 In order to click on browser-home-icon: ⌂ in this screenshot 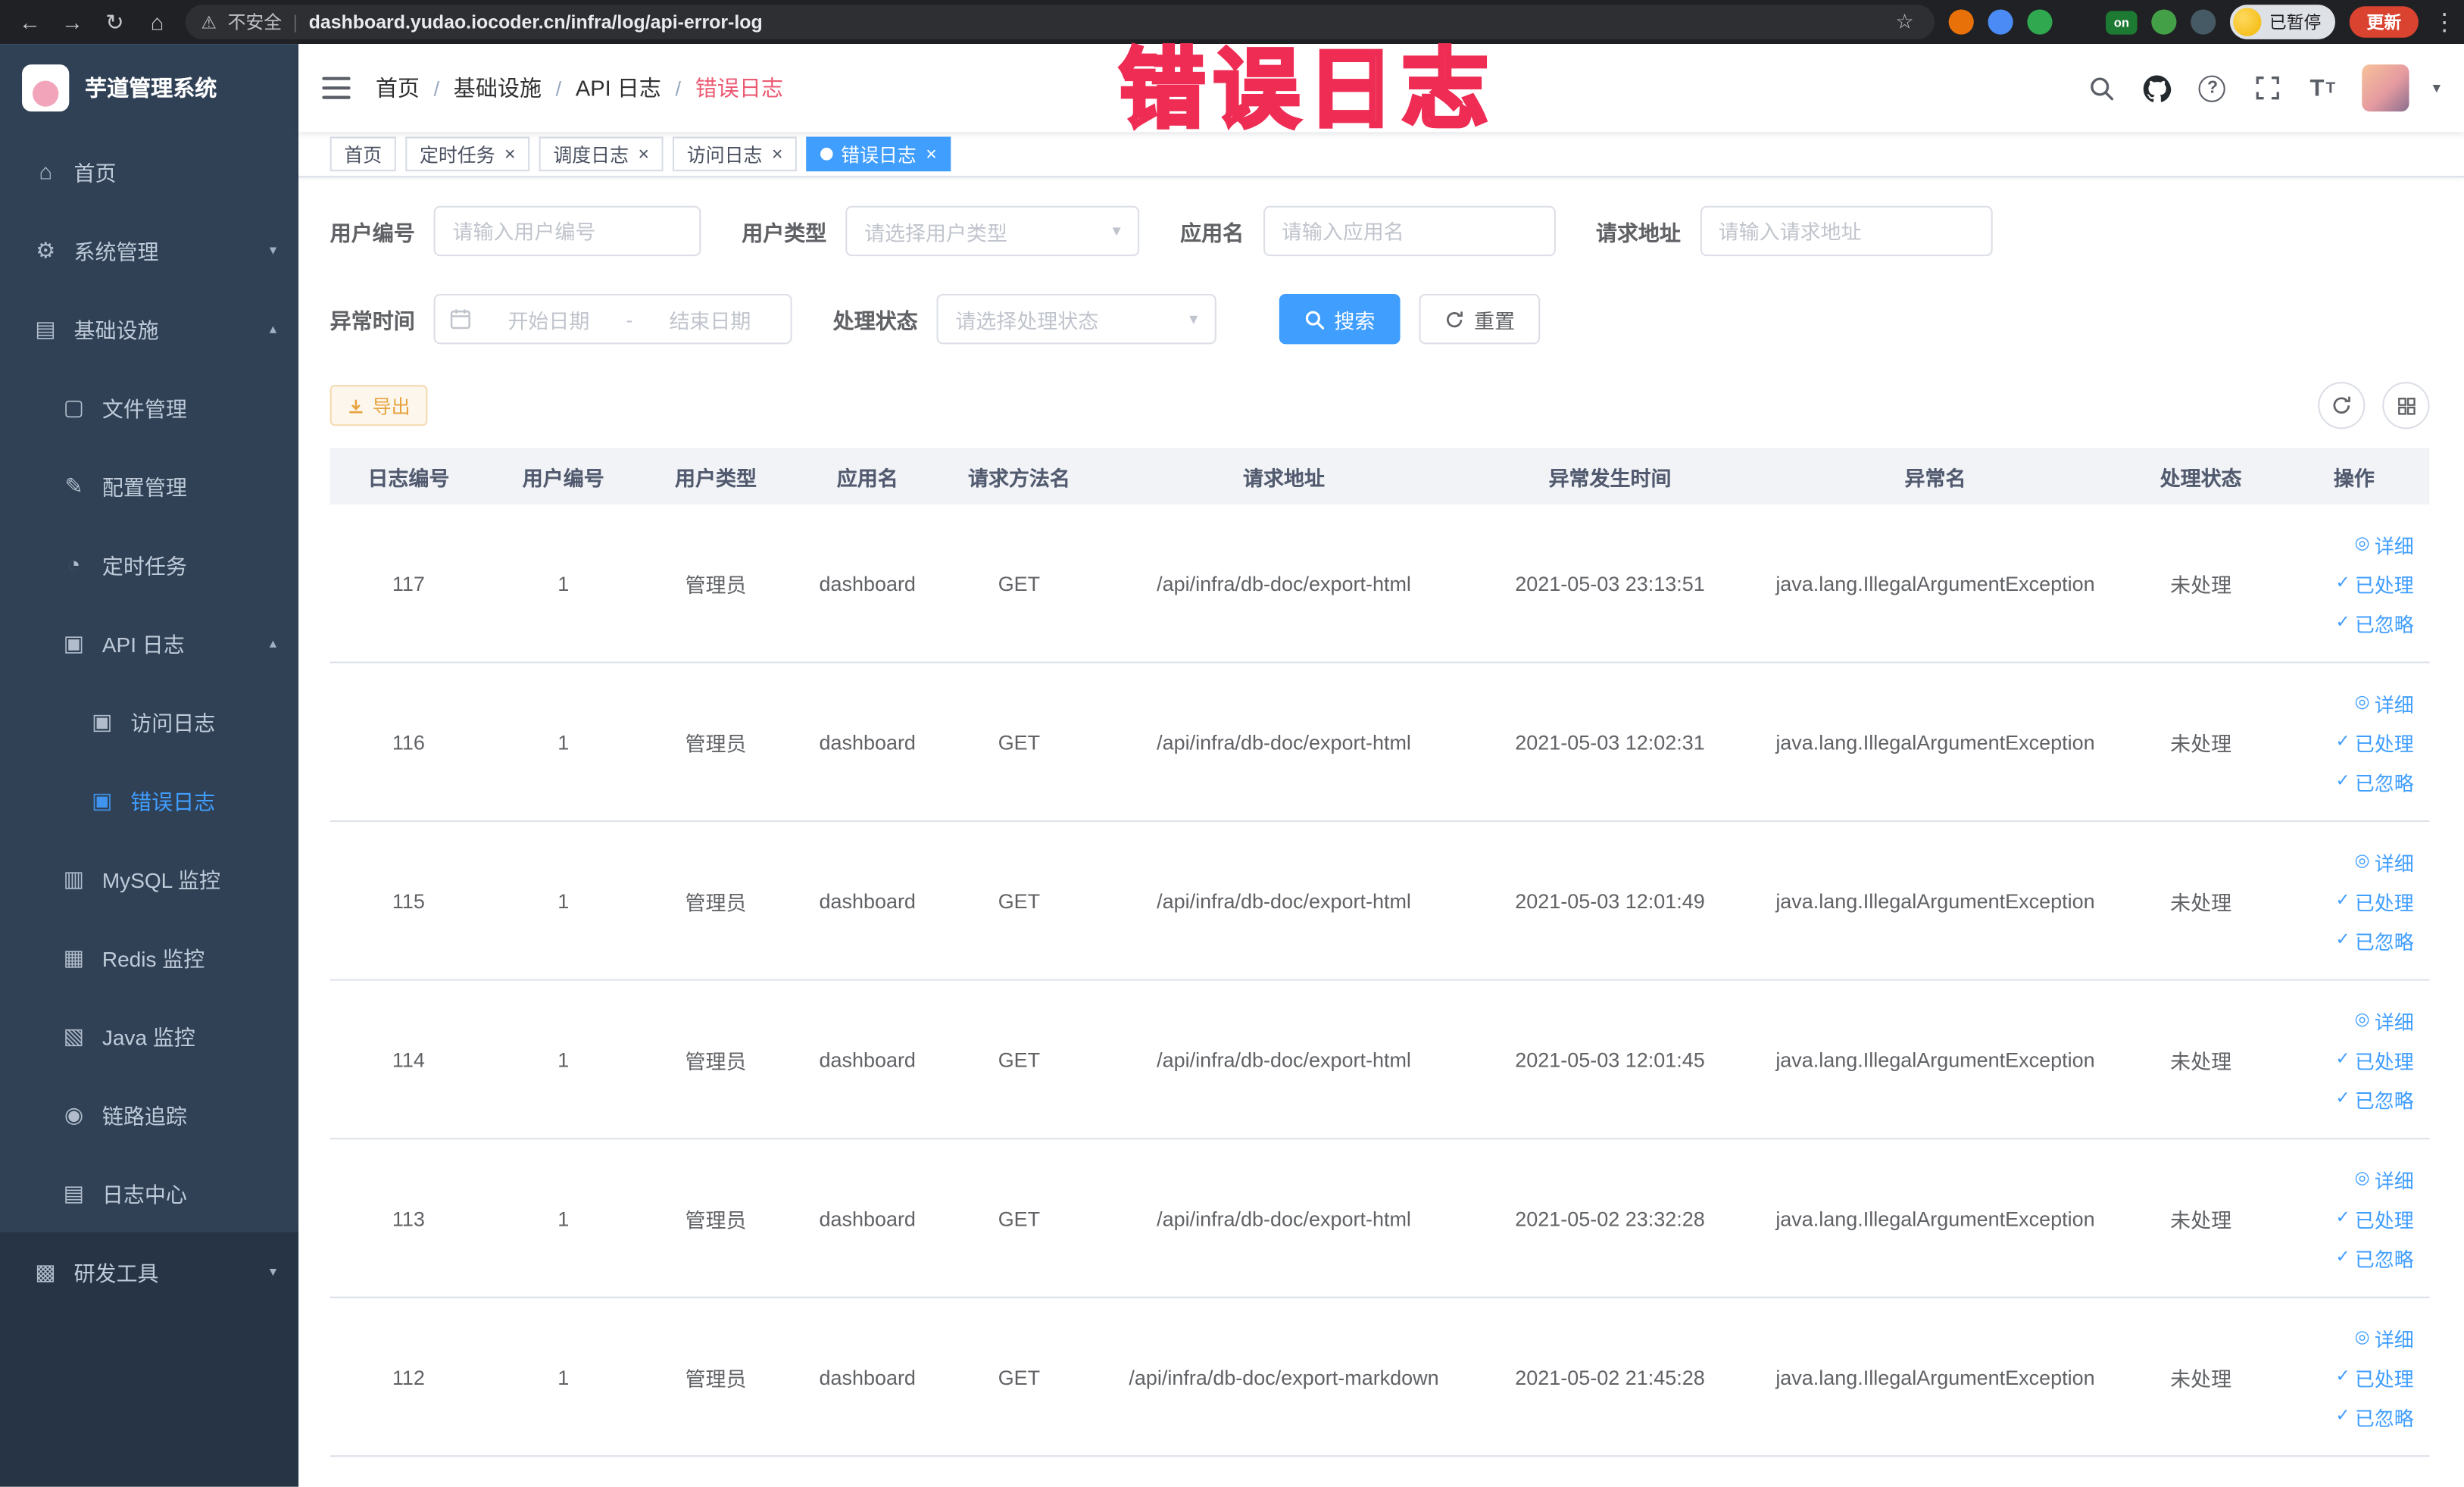, I will do `click(157, 21)`.